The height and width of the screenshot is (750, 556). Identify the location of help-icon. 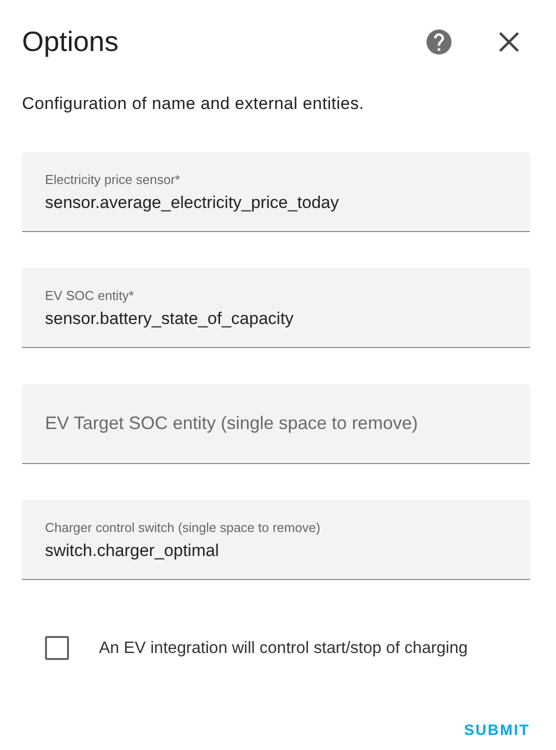
(439, 42).